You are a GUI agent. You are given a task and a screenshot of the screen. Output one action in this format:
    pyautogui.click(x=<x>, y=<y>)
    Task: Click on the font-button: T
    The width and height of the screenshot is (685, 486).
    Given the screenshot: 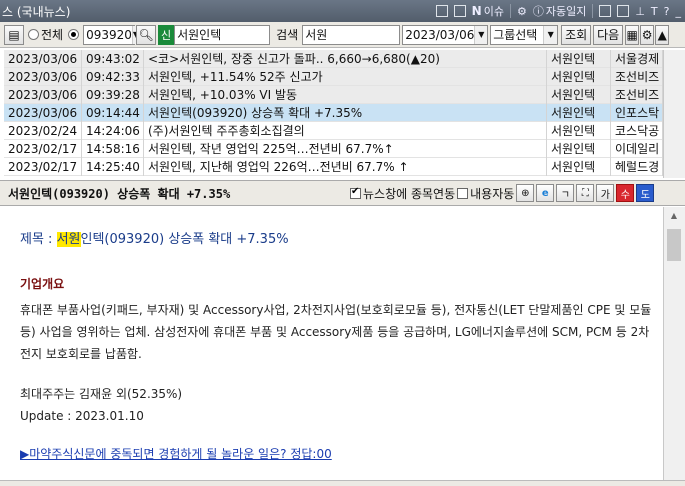 What is the action you would take?
    pyautogui.click(x=654, y=11)
    